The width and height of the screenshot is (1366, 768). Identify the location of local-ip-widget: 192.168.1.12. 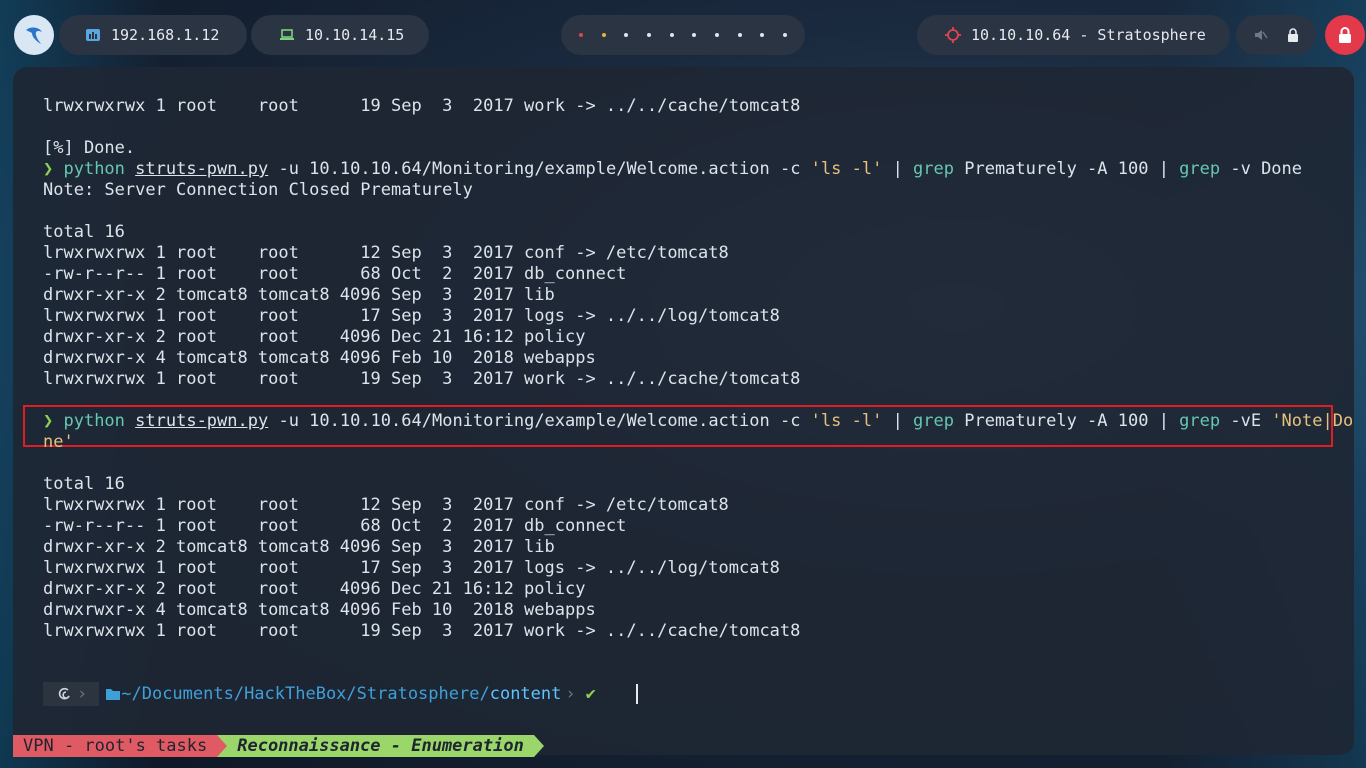
(153, 35).